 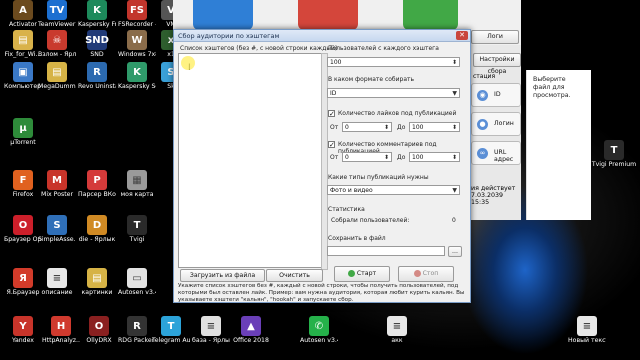 What do you see at coordinates (370, 220) in the screenshot?
I see `collected-label: Собрали пользователей:` at bounding box center [370, 220].